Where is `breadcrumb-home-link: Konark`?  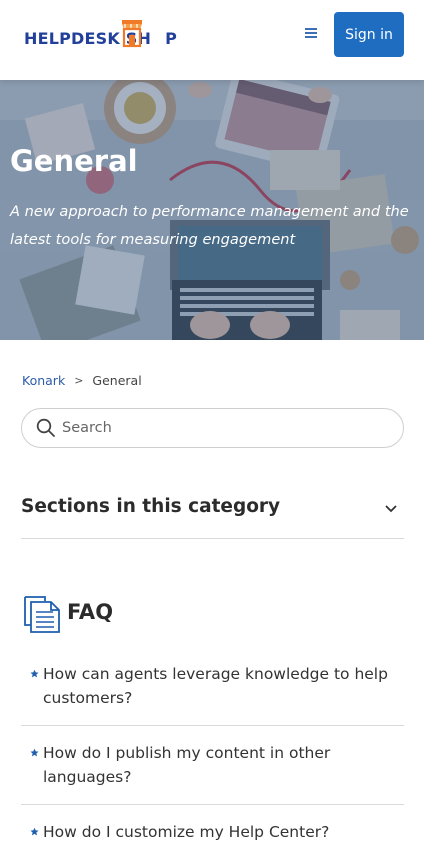 breadcrumb-home-link: Konark is located at coordinates (43, 380).